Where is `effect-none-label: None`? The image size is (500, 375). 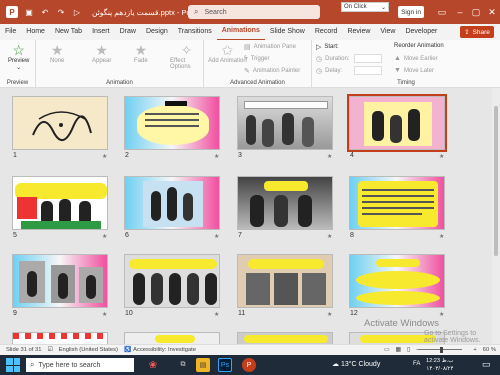
effect-none-label: None is located at coordinates (57, 61).